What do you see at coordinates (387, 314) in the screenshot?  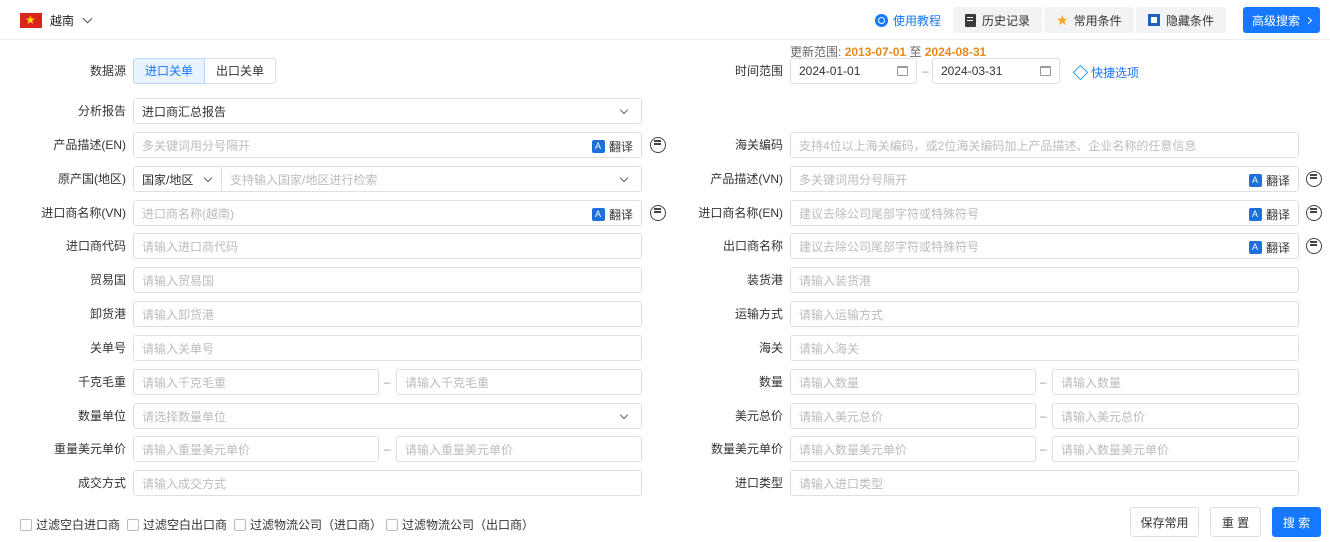 I see `discharge-port-input: 请输入卸货港` at bounding box center [387, 314].